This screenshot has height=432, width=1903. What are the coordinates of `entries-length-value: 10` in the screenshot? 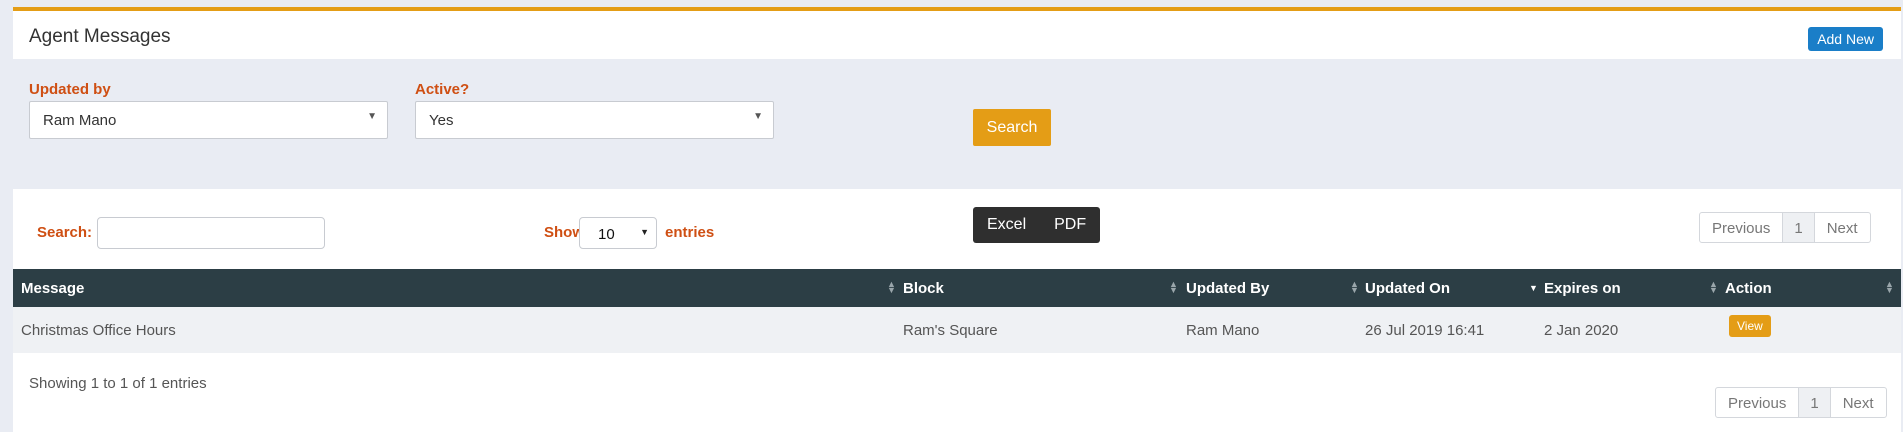 It's located at (606, 234).